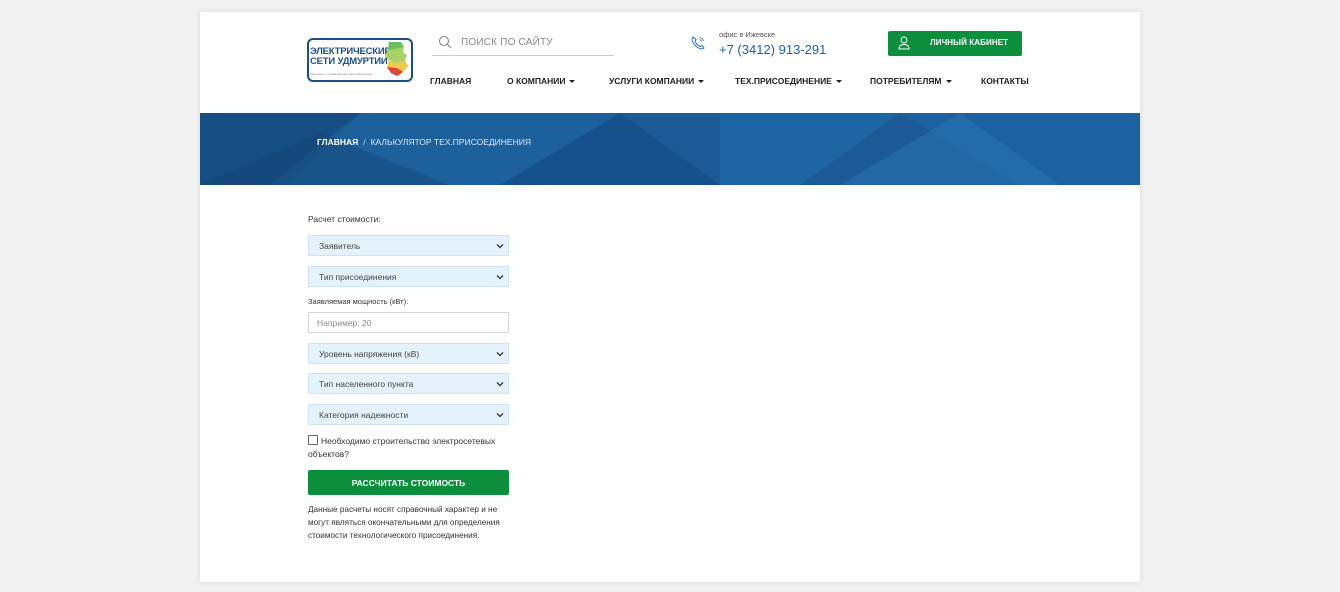 This screenshot has height=592, width=1340. I want to click on personal-cabinet-label: ЛИЧНЫЙ КАБИНЕТ, so click(969, 42).